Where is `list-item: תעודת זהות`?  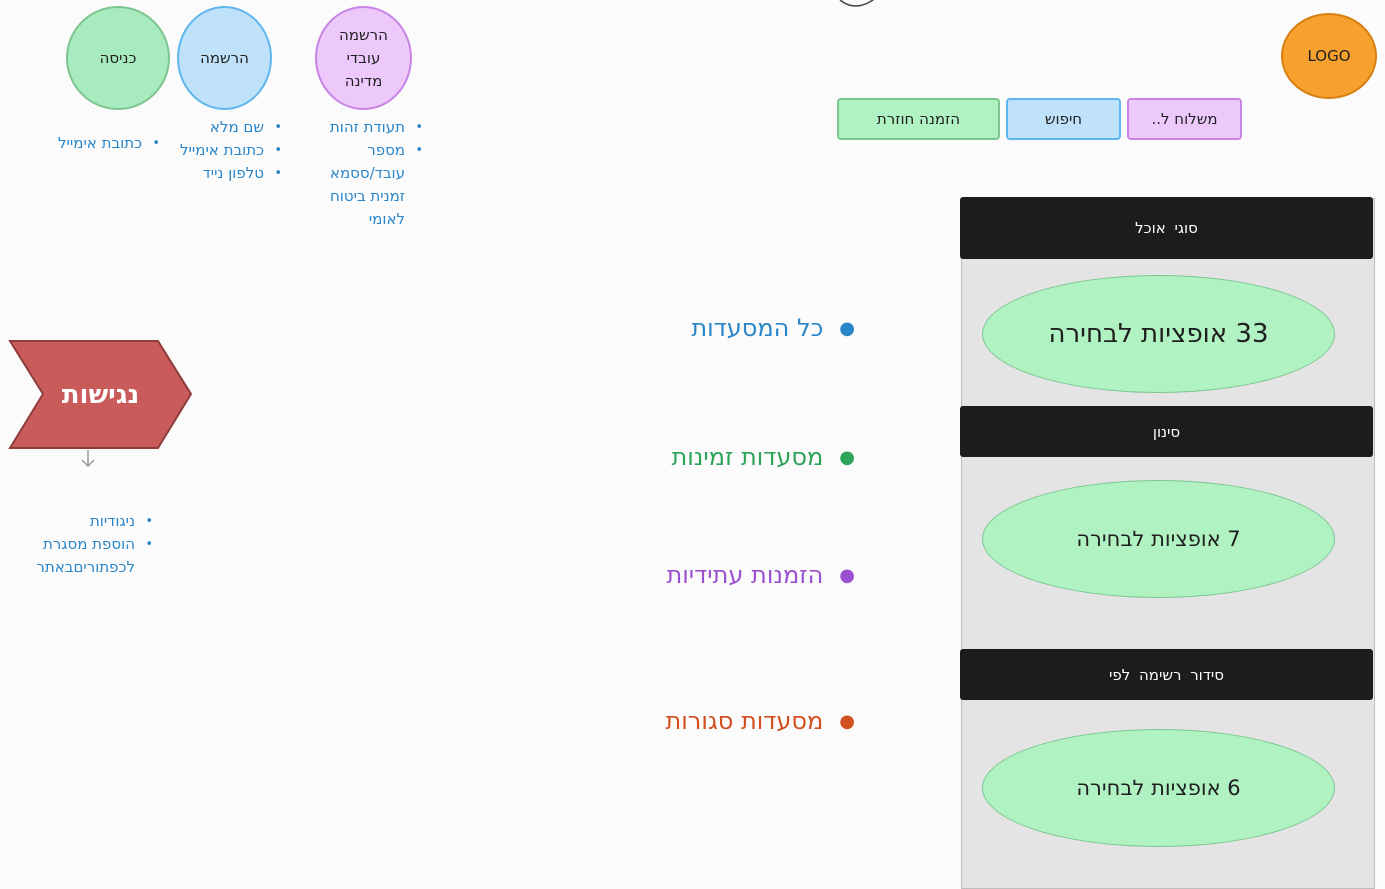 list-item: תעודת זהות is located at coordinates (364, 127).